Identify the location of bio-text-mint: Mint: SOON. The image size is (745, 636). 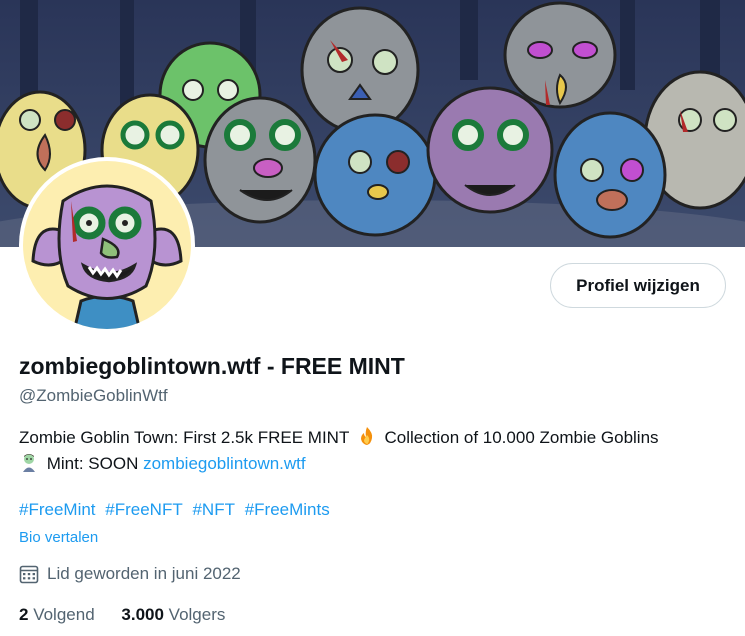
(92, 463).